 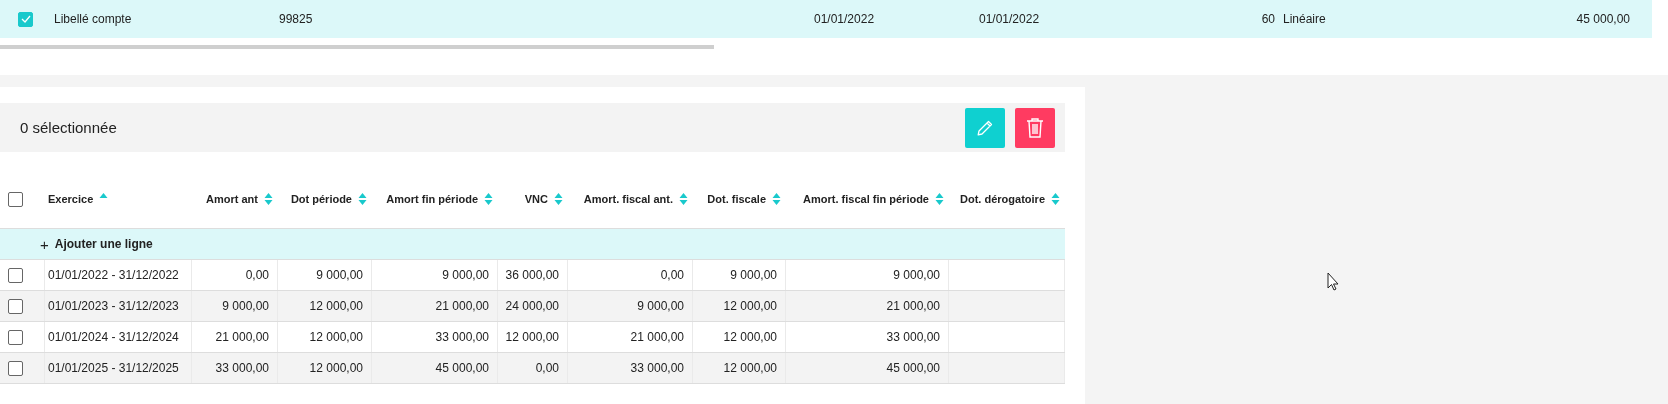 I want to click on column-header: Dot. dérogatoire, so click(x=1002, y=199).